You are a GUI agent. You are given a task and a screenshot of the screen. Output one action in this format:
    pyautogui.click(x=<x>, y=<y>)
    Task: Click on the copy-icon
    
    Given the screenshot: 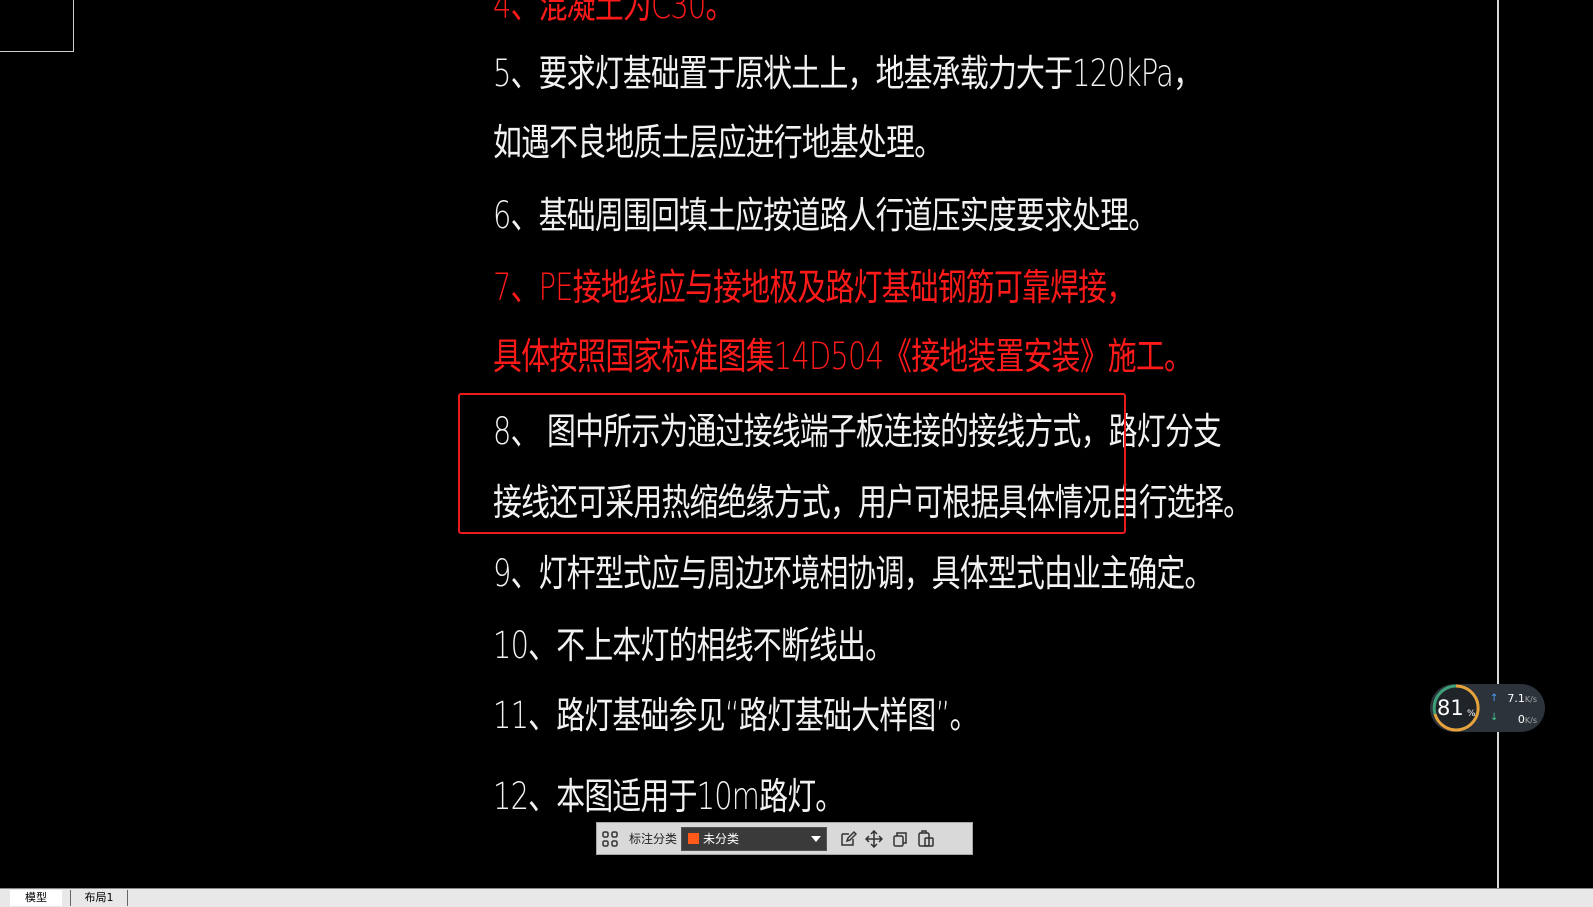 What is the action you would take?
    pyautogui.click(x=900, y=839)
    